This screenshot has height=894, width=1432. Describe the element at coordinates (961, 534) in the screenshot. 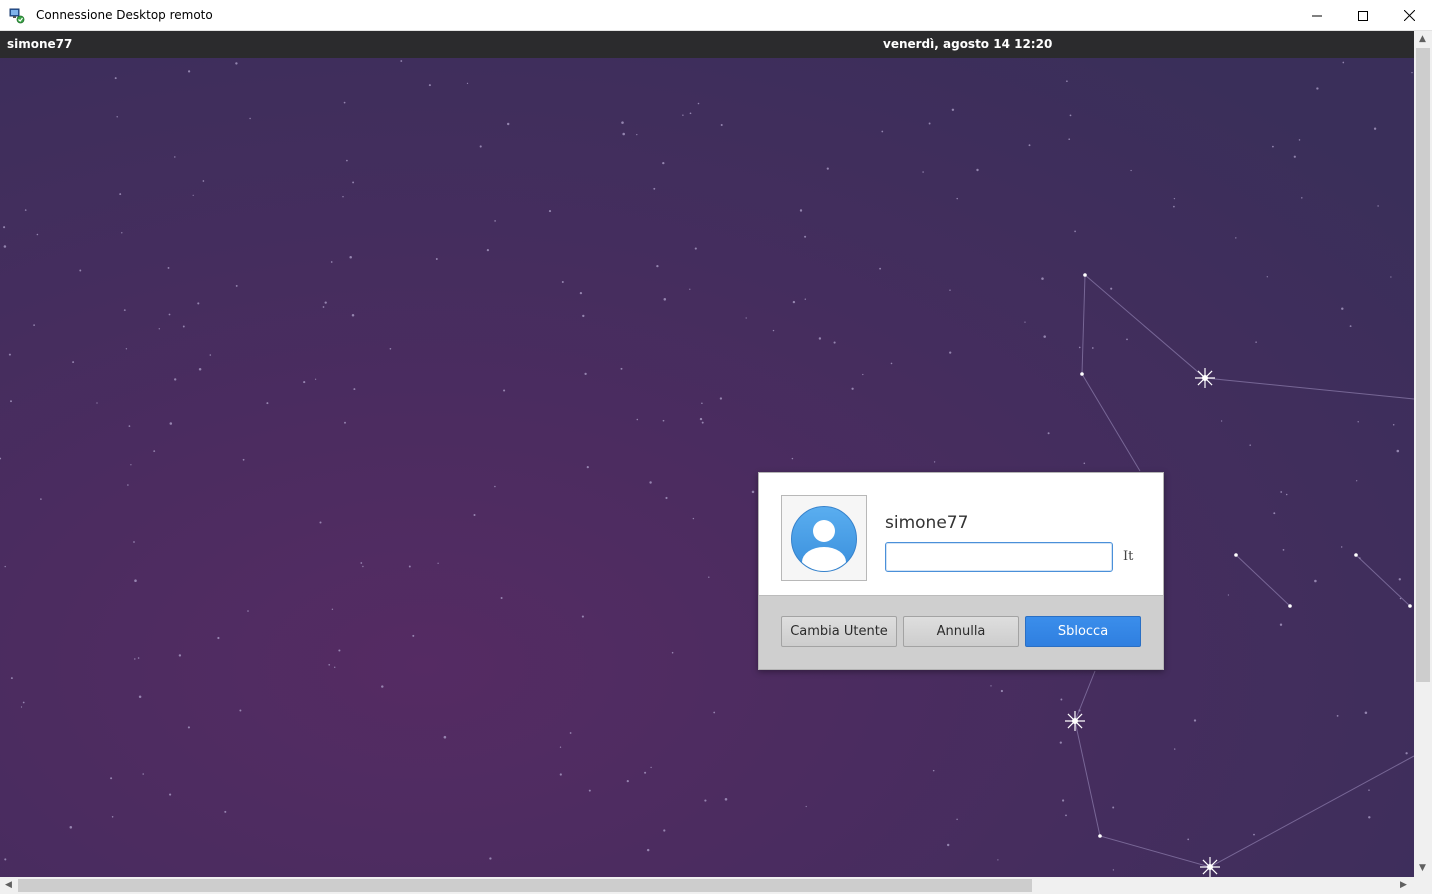

I see `dialog-header: simone77 It` at that location.